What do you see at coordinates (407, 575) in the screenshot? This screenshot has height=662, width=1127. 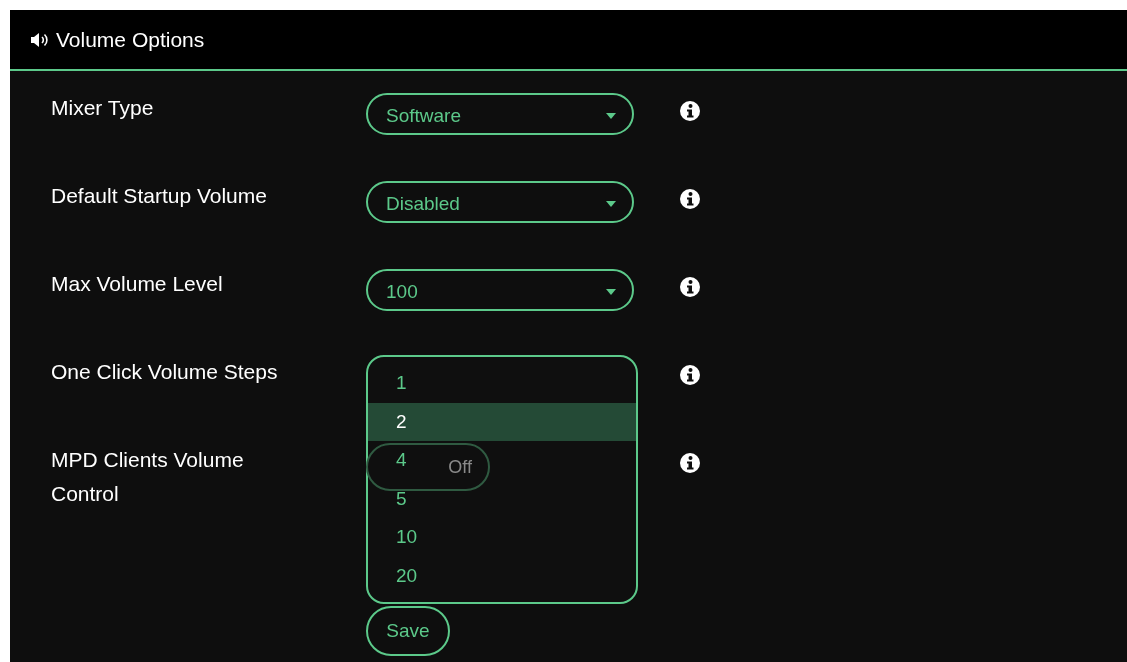 I see `dropdown-option: 20` at bounding box center [407, 575].